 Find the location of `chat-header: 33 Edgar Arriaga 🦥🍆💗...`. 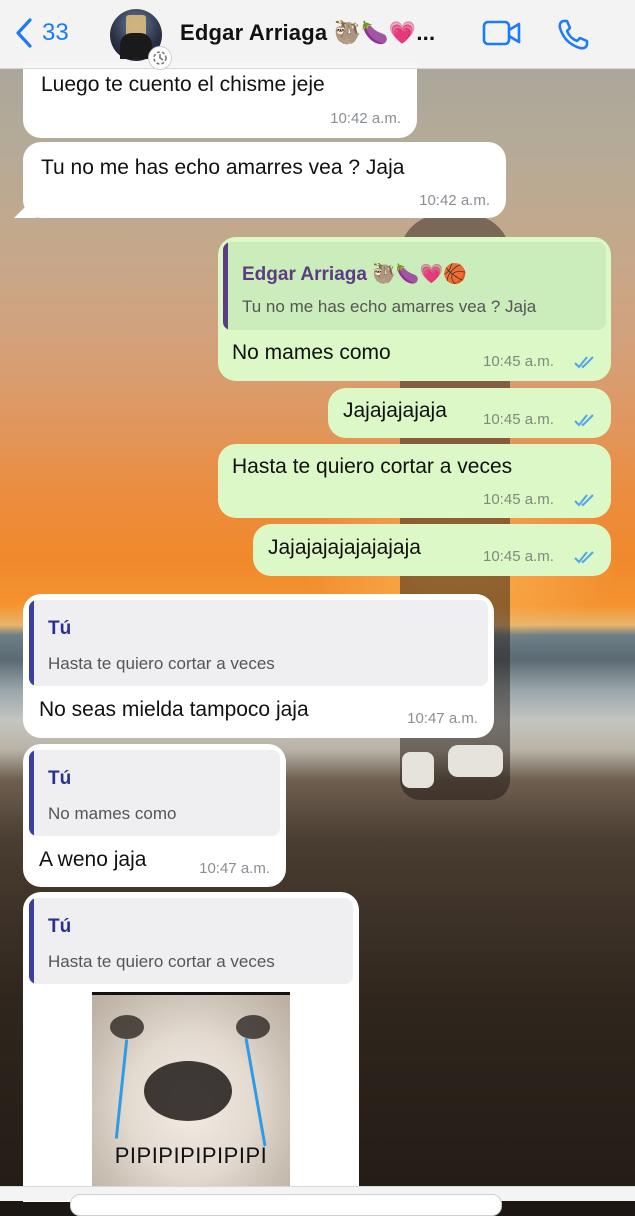

chat-header: 33 Edgar Arriaga 🦥🍆💗... is located at coordinates (317, 35).